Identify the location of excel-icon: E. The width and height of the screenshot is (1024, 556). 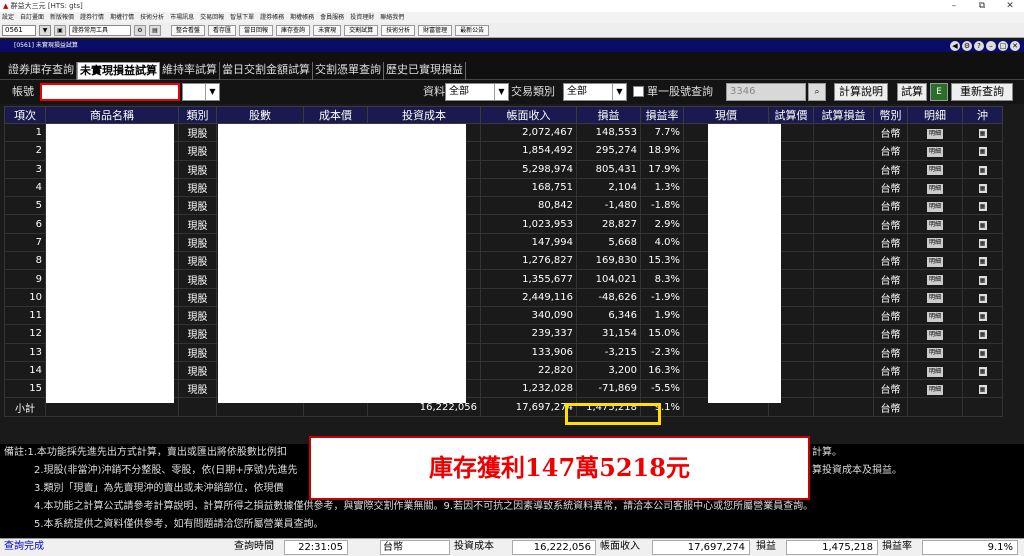
(939, 92).